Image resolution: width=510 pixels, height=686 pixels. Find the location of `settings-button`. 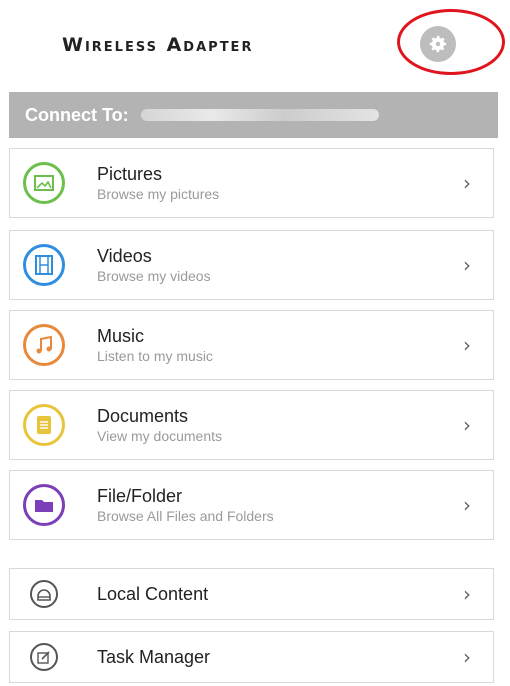

settings-button is located at coordinates (438, 44).